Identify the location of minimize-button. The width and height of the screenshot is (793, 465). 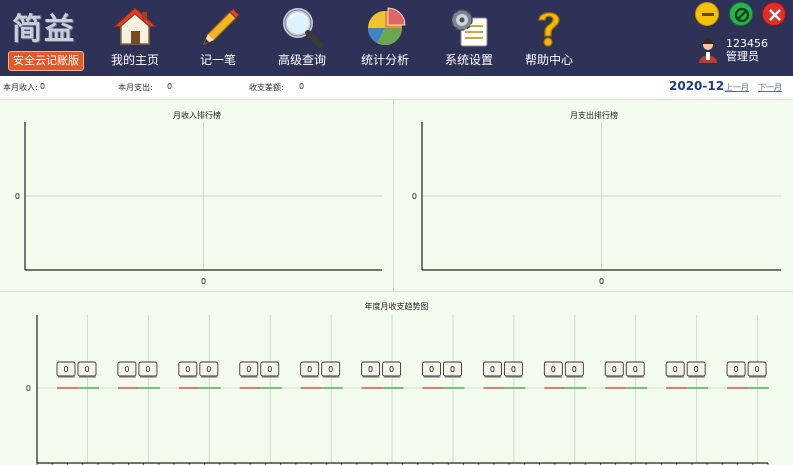
(707, 14).